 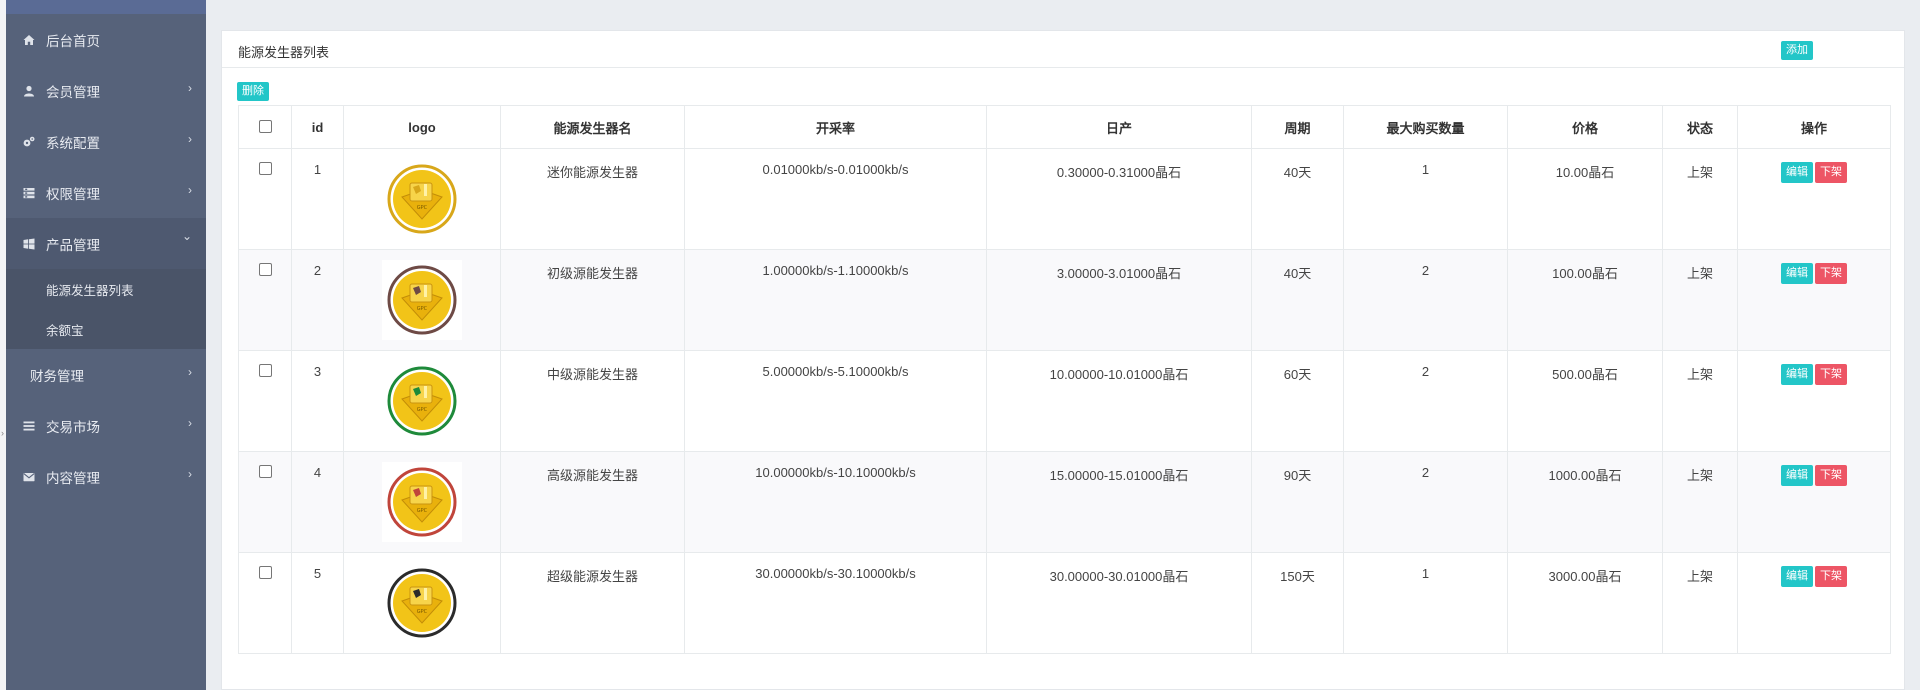 I want to click on period-cell: 60天, so click(x=1297, y=401).